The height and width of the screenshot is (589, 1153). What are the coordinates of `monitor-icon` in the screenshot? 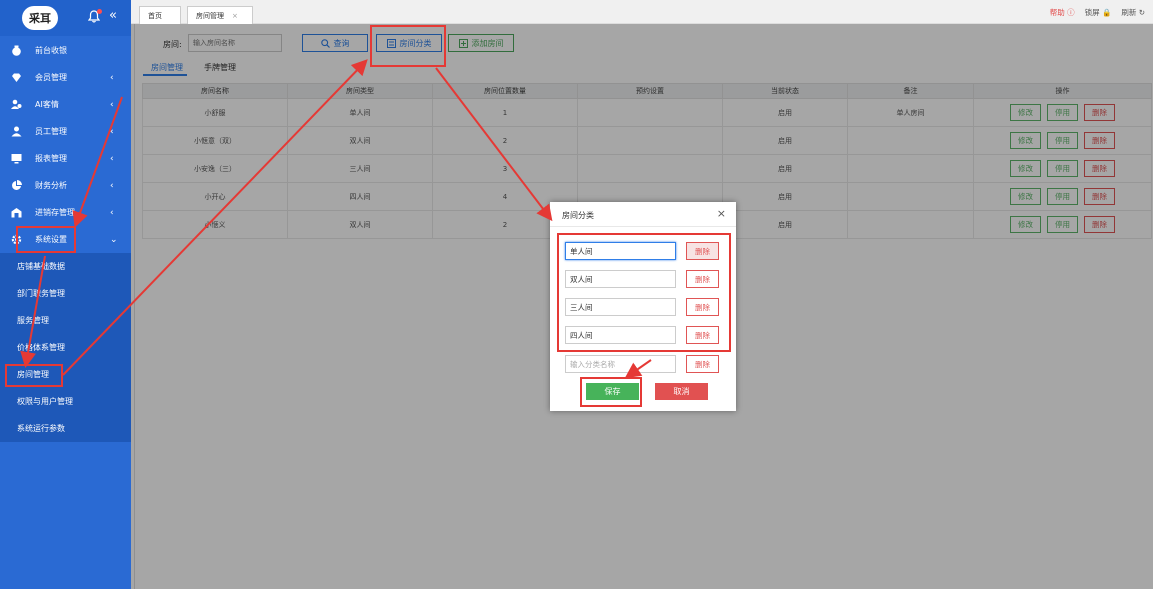 It's located at (16, 159).